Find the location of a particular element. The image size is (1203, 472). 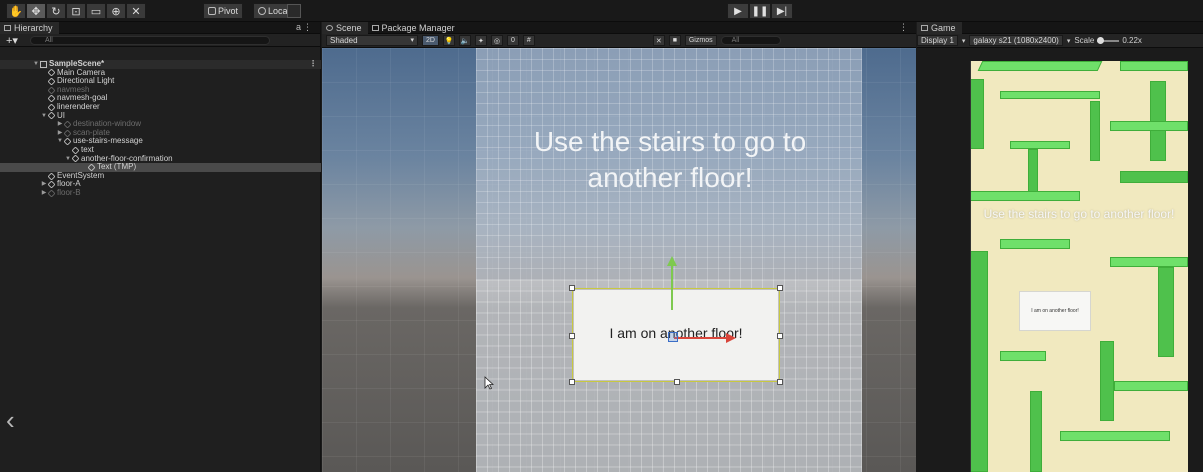

hierarchy-toolbar: +▾ All is located at coordinates (160, 40).